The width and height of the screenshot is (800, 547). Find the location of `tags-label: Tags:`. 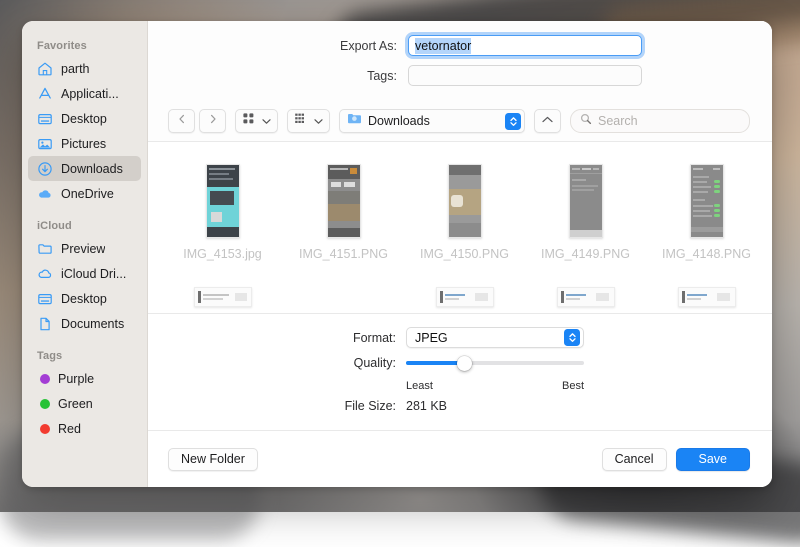

tags-label: Tags: is located at coordinates (290, 76).